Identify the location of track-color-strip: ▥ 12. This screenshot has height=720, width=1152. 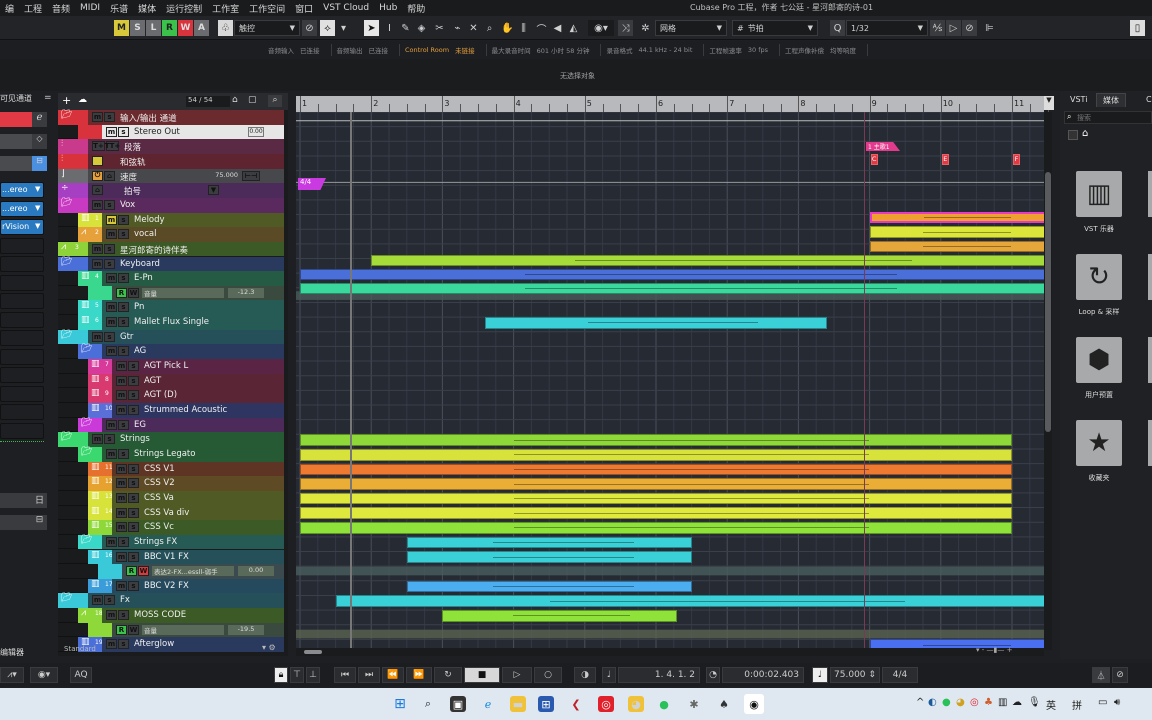
(100, 483).